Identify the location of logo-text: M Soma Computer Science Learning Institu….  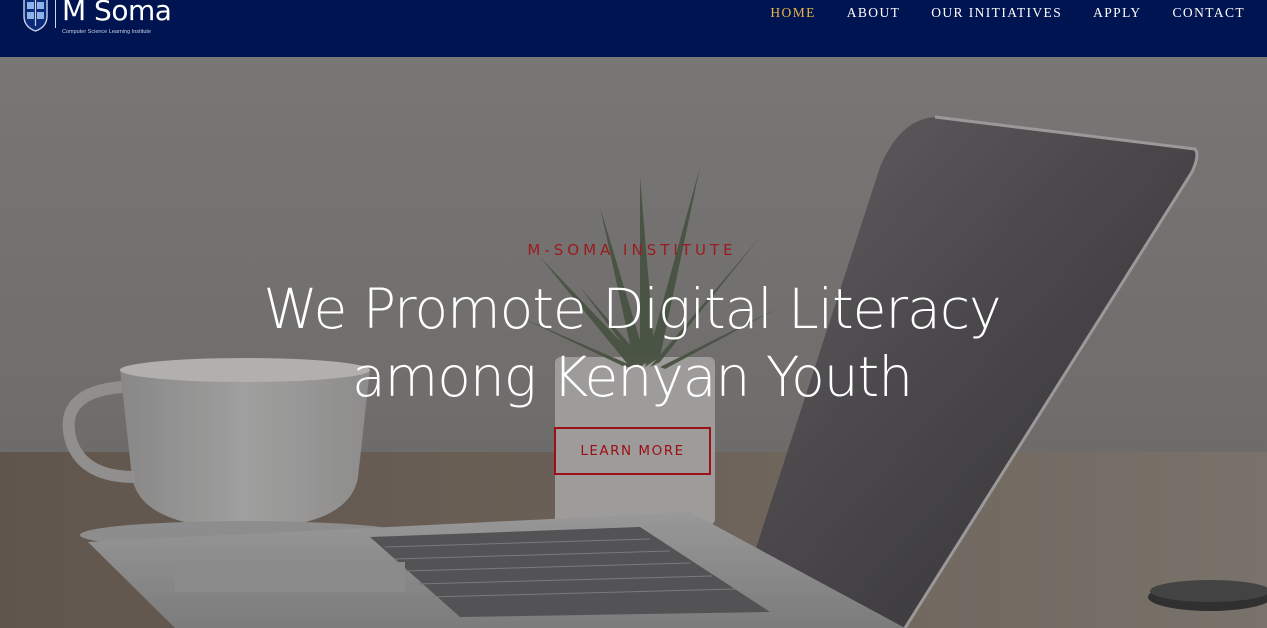
(117, 17).